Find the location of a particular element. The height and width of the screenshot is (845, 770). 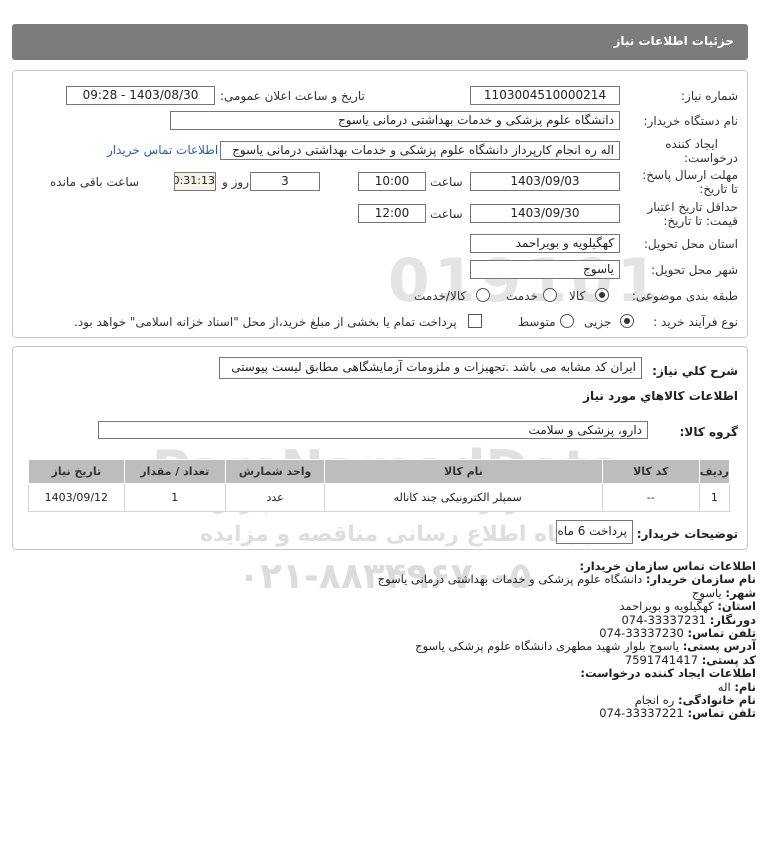

col-header-qty: تعداد / مقدار is located at coordinates (174, 471).